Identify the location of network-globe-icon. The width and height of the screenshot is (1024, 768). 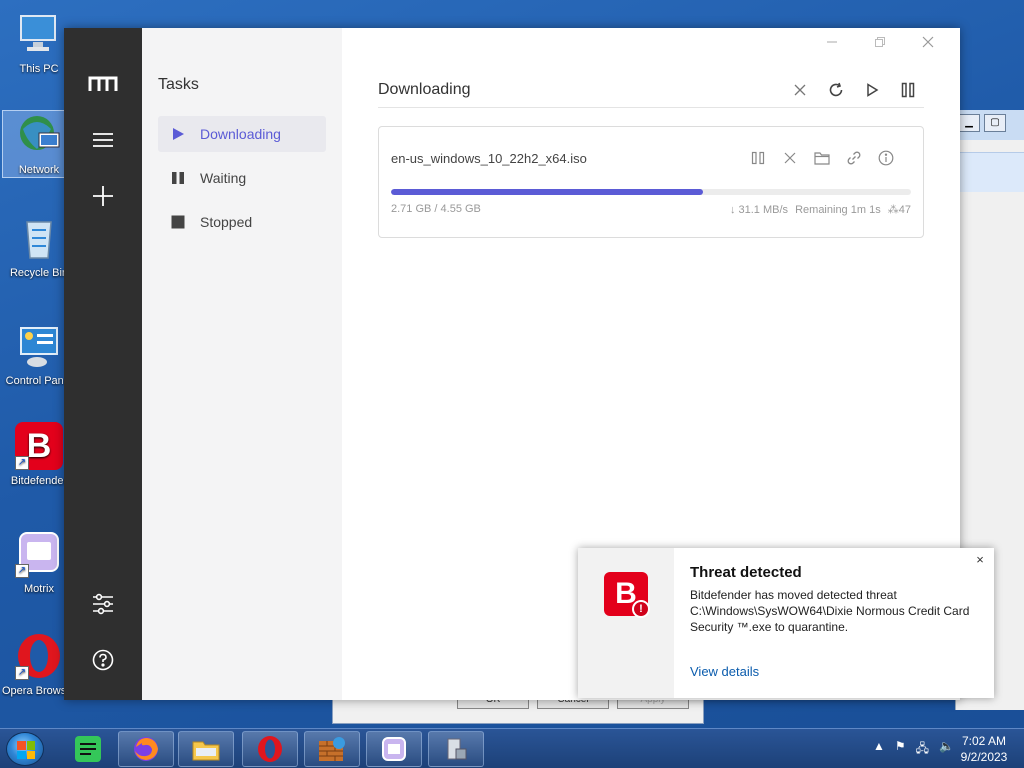
(39, 135).